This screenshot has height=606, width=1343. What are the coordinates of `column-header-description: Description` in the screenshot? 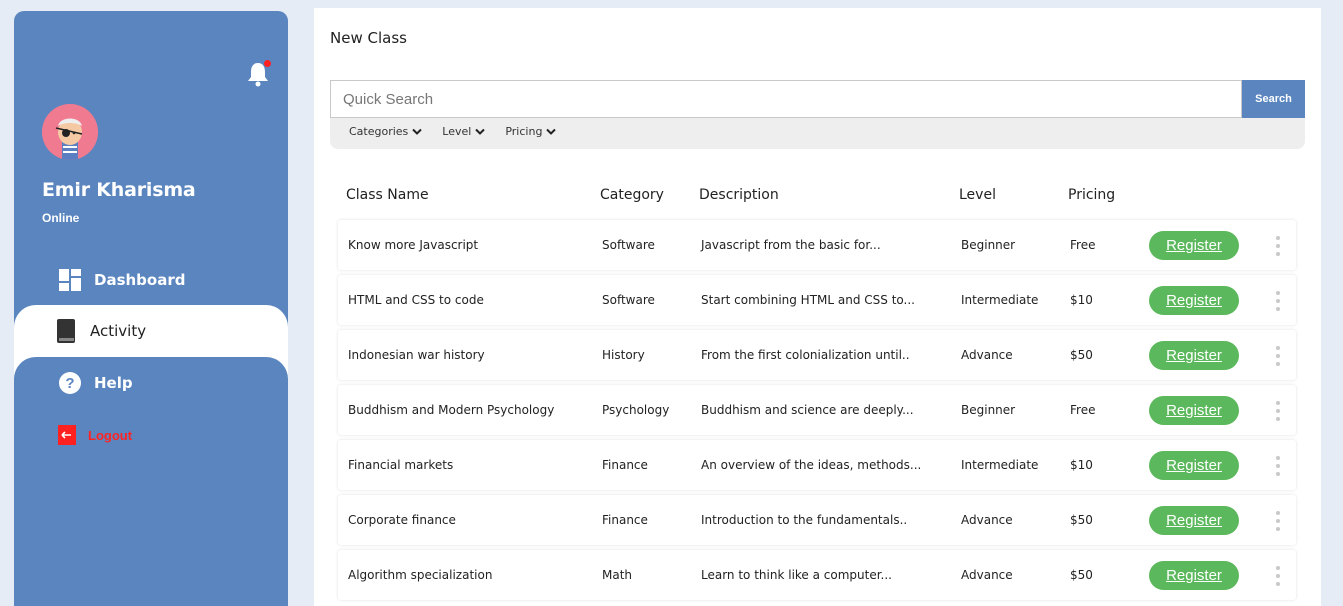 It's located at (739, 195).